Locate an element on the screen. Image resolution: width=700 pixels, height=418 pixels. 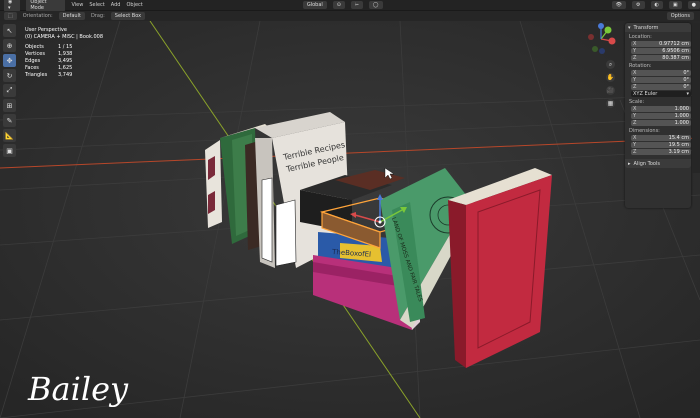
orientation-dropdown: Default is located at coordinates (71, 16).